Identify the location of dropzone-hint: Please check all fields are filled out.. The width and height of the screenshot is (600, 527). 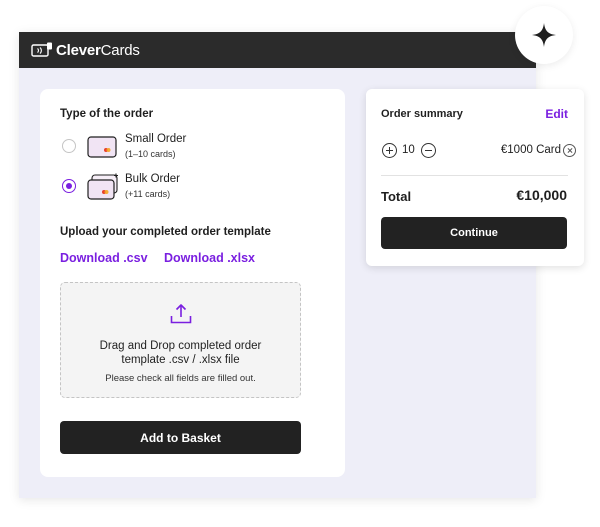
(180, 378).